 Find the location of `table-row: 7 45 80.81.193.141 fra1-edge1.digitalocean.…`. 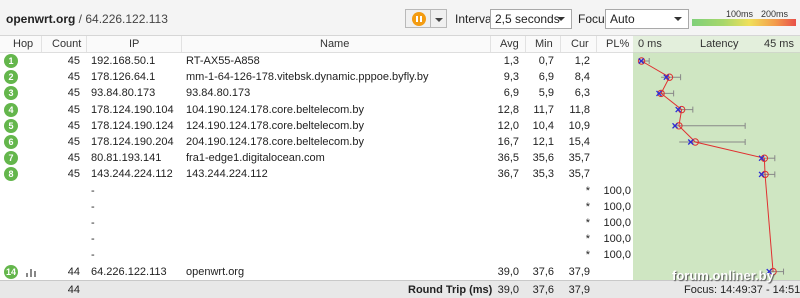

table-row: 7 45 80.81.193.141 fra1-edge1.digitalocean.… is located at coordinates (316, 158).